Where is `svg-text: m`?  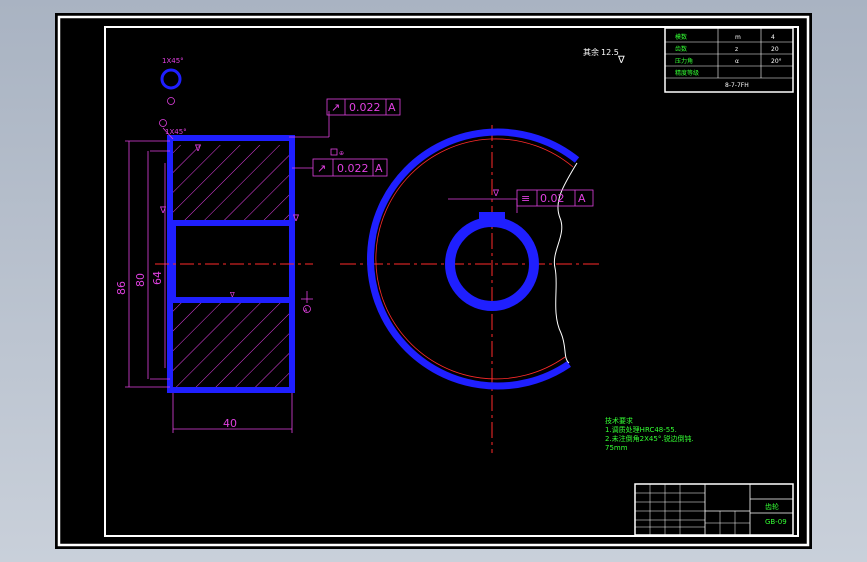 svg-text: m is located at coordinates (738, 37).